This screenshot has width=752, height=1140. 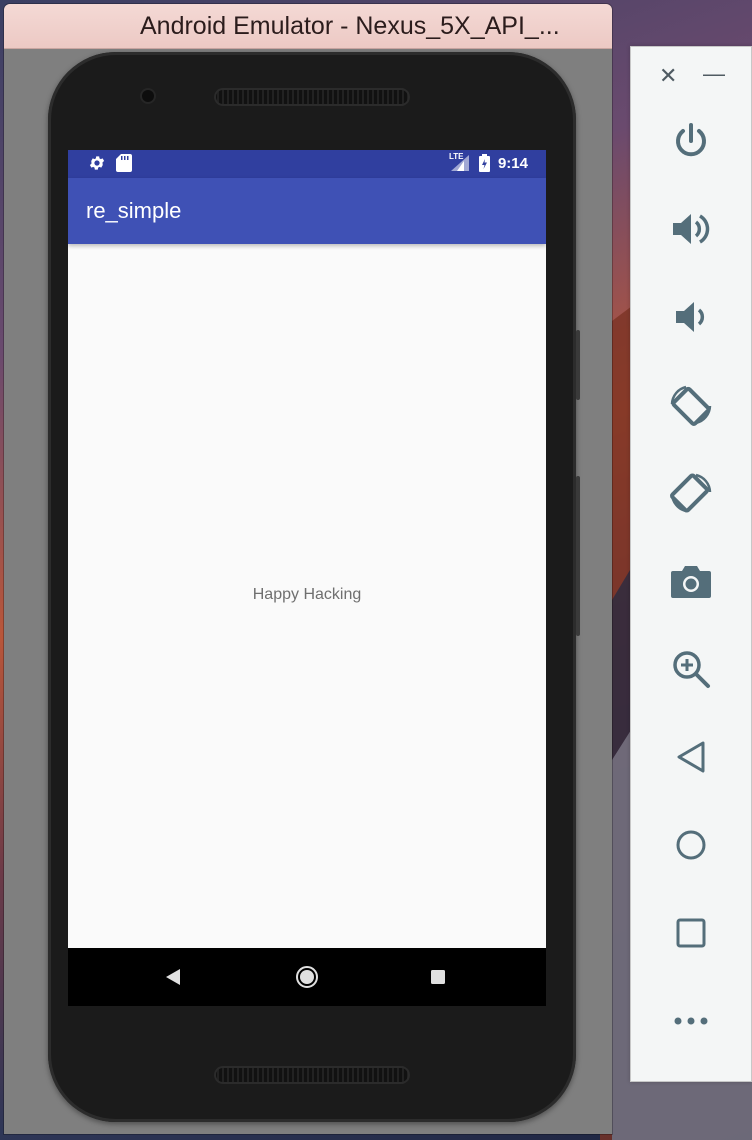 I want to click on more-button, so click(x=691, y=1021).